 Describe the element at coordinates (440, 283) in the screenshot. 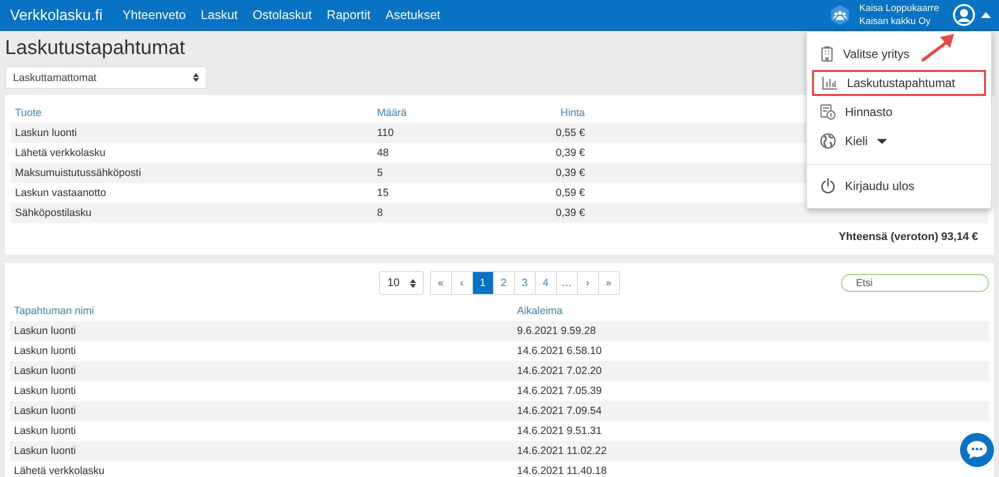

I see `page-button: «` at that location.